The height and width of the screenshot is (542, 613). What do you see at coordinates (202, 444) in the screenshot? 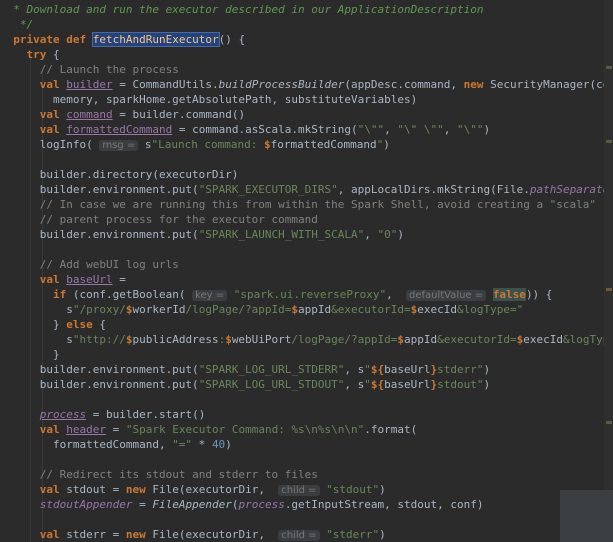
I see `code-token: *` at bounding box center [202, 444].